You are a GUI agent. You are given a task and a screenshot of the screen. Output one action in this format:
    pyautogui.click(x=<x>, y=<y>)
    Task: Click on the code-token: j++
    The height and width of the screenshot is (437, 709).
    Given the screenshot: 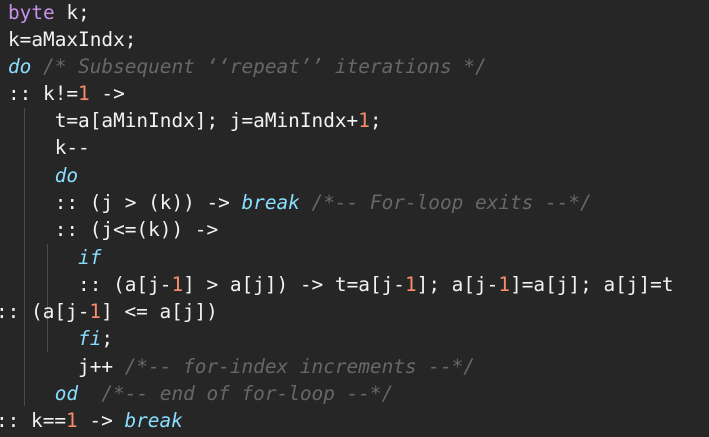 What is the action you would take?
    pyautogui.click(x=66, y=366)
    